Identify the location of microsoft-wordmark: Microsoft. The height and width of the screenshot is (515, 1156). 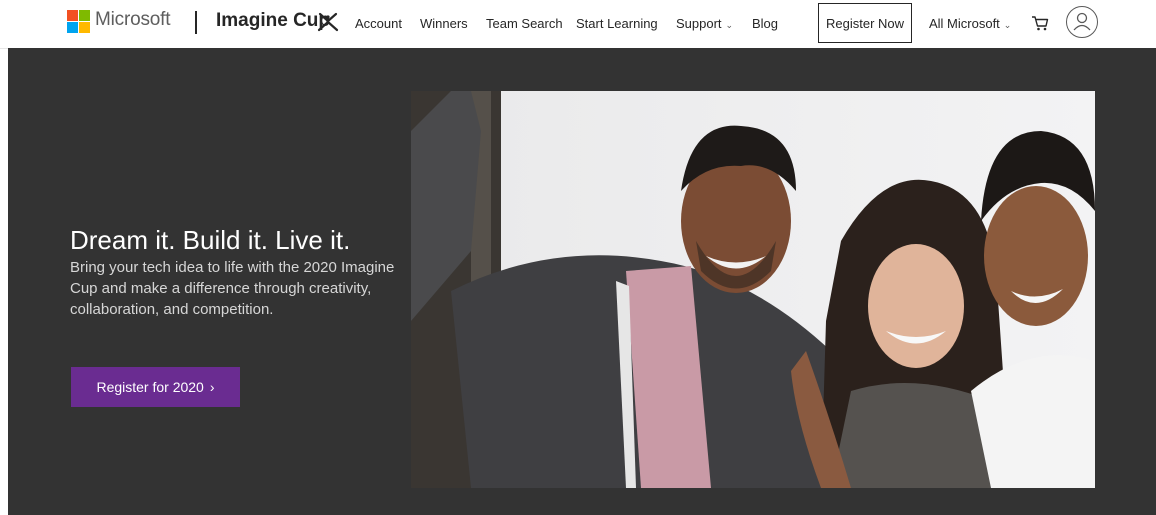
(132, 20).